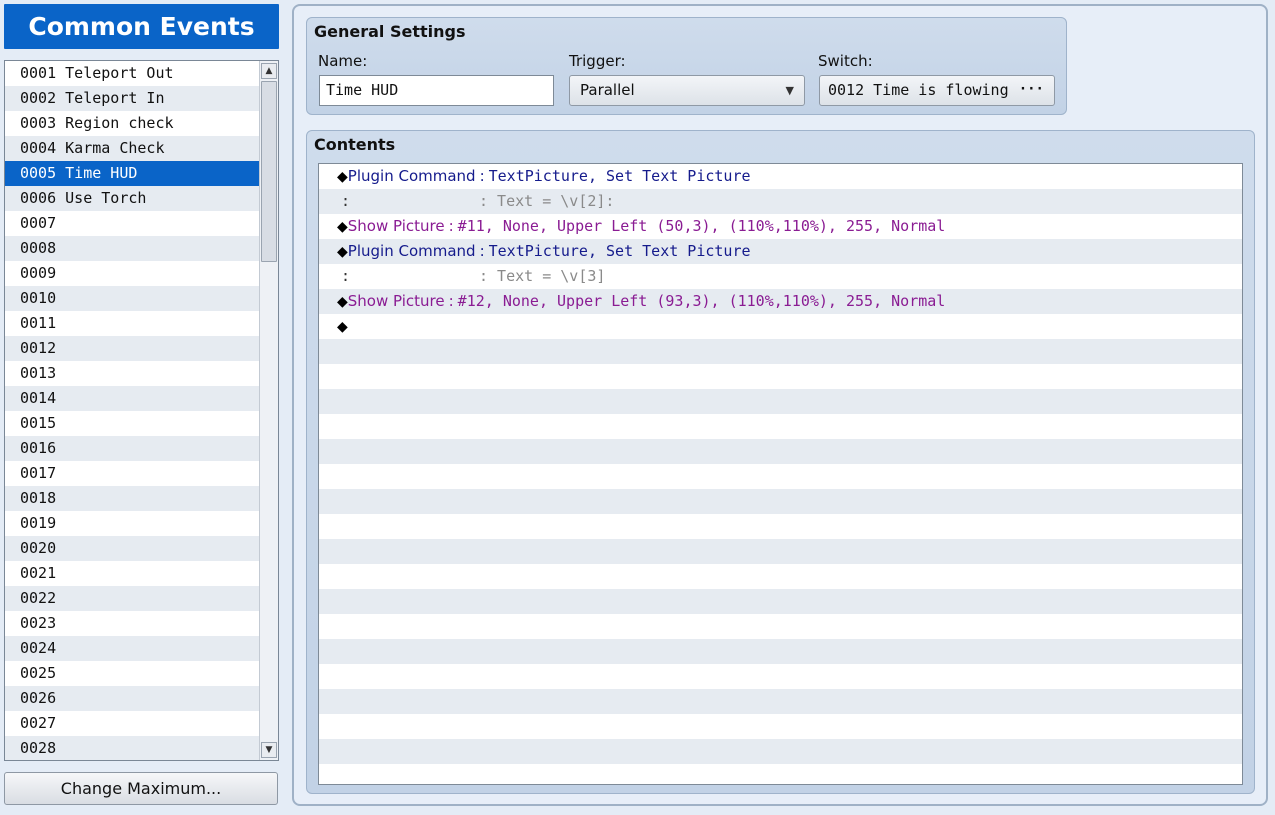  I want to click on event-id: 0025, so click(38, 673).